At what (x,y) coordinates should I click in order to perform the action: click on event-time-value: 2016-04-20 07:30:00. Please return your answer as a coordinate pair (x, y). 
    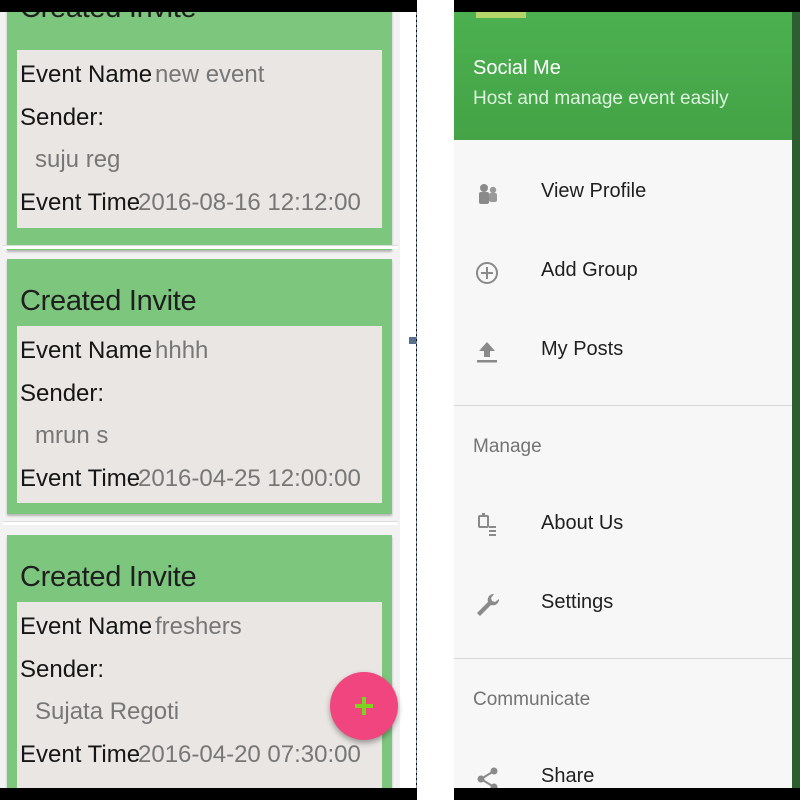
    Looking at the image, I should click on (249, 754).